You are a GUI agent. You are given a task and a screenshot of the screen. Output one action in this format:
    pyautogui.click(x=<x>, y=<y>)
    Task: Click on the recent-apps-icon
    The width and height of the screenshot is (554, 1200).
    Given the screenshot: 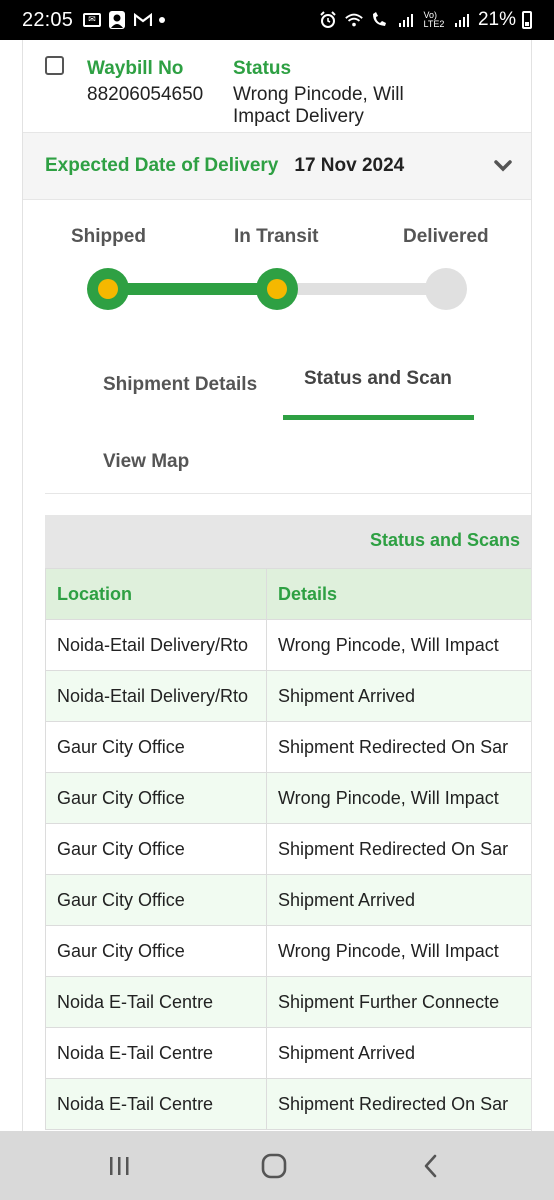 What is the action you would take?
    pyautogui.click(x=119, y=1166)
    